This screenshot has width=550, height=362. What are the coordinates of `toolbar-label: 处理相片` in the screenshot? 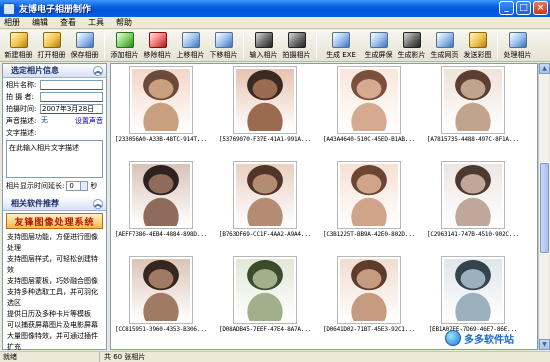 It's located at (517, 55).